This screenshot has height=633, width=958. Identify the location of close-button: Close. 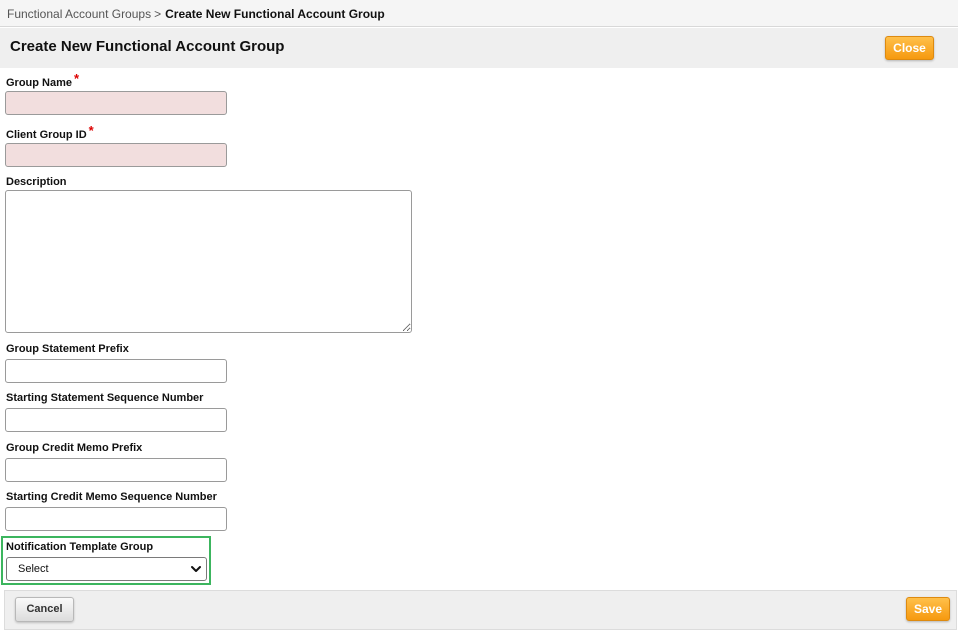
(909, 48).